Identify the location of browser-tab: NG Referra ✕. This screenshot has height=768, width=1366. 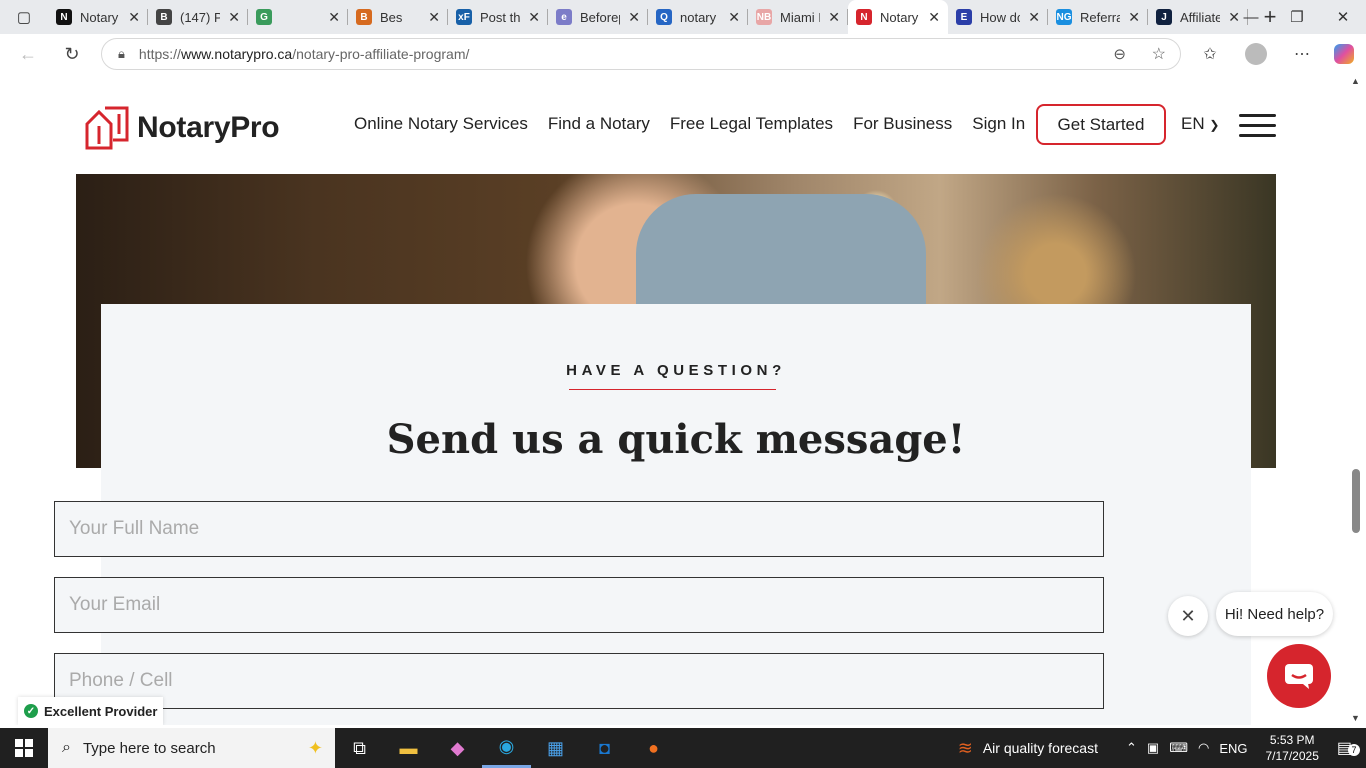
(1098, 17).